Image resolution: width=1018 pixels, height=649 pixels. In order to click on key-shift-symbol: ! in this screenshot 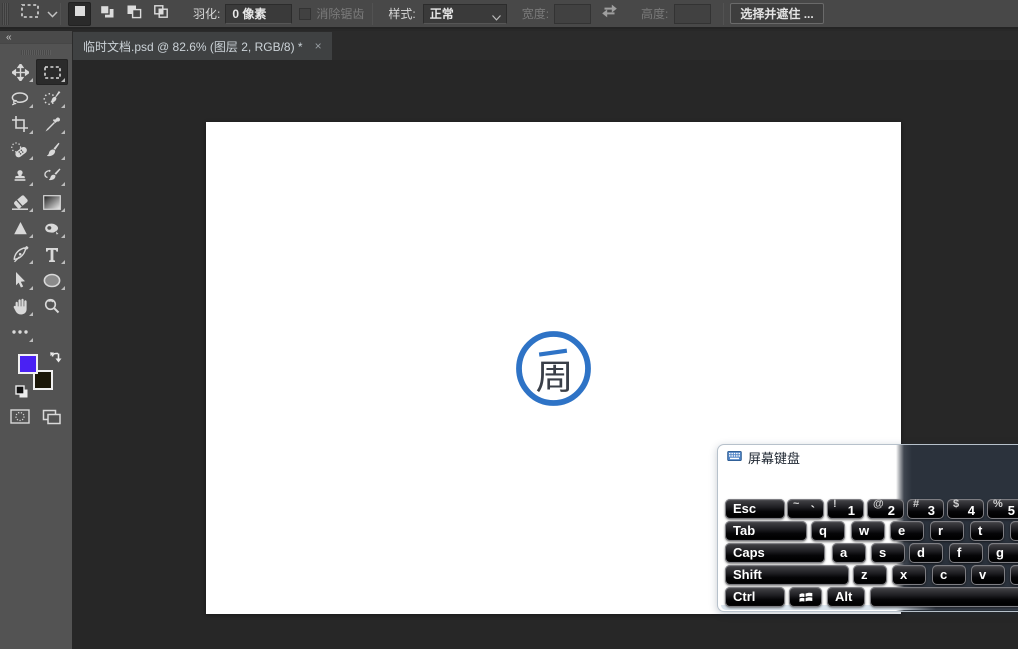, I will do `click(835, 504)`.